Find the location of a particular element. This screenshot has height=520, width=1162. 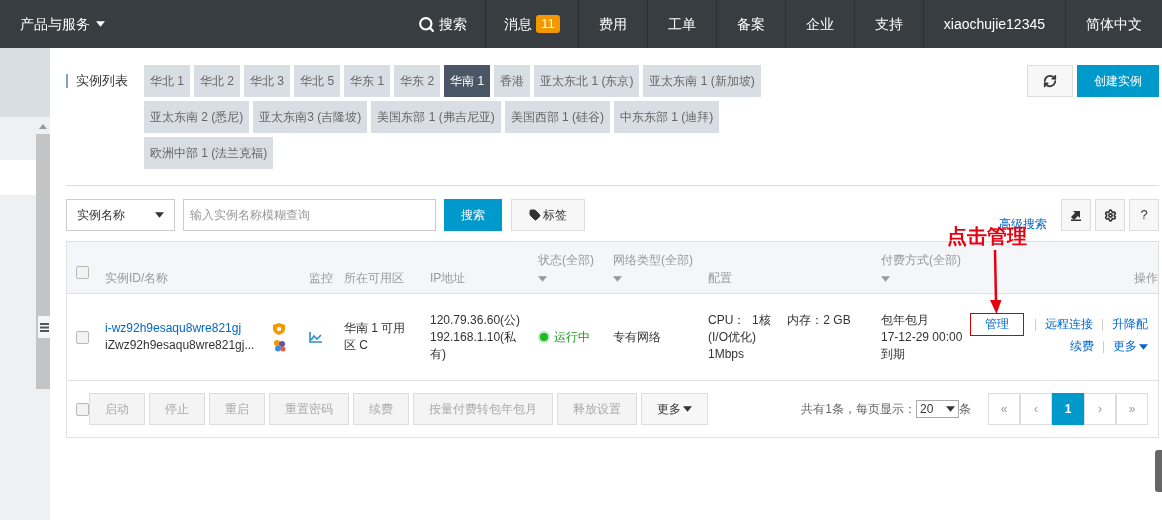

config-text: 1Mbps is located at coordinates (727, 354).